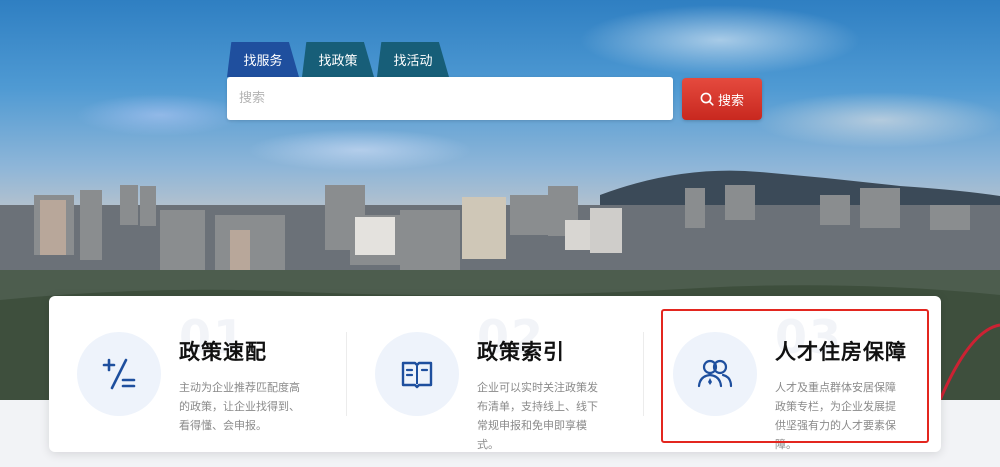 This screenshot has height=467, width=1000. Describe the element at coordinates (521, 352) in the screenshot. I see `card-title: 政策索引` at that location.